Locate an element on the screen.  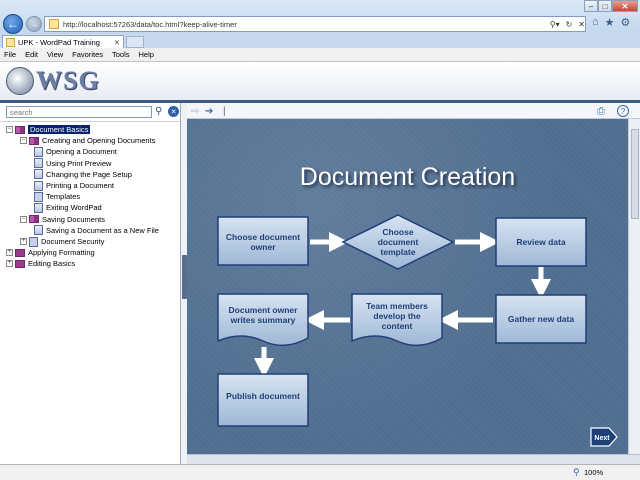
refresh-icon: ↻ is located at coordinates (569, 24).